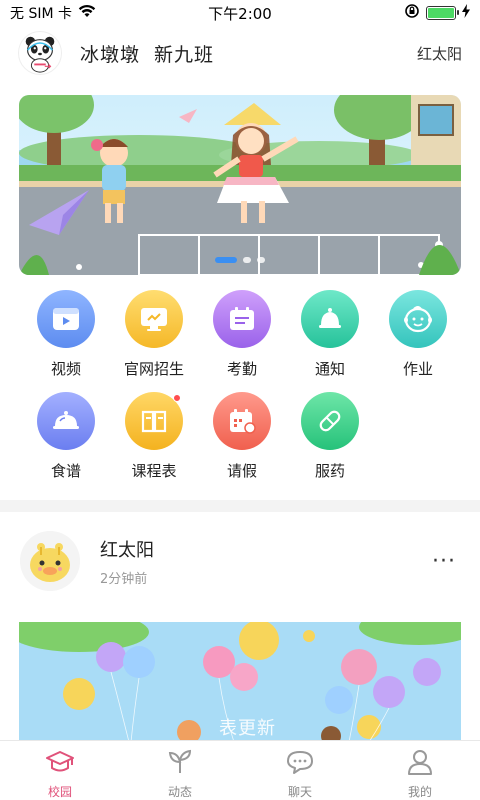 Image resolution: width=480 pixels, height=800 pixels. I want to click on sprout-icon, so click(180, 764).